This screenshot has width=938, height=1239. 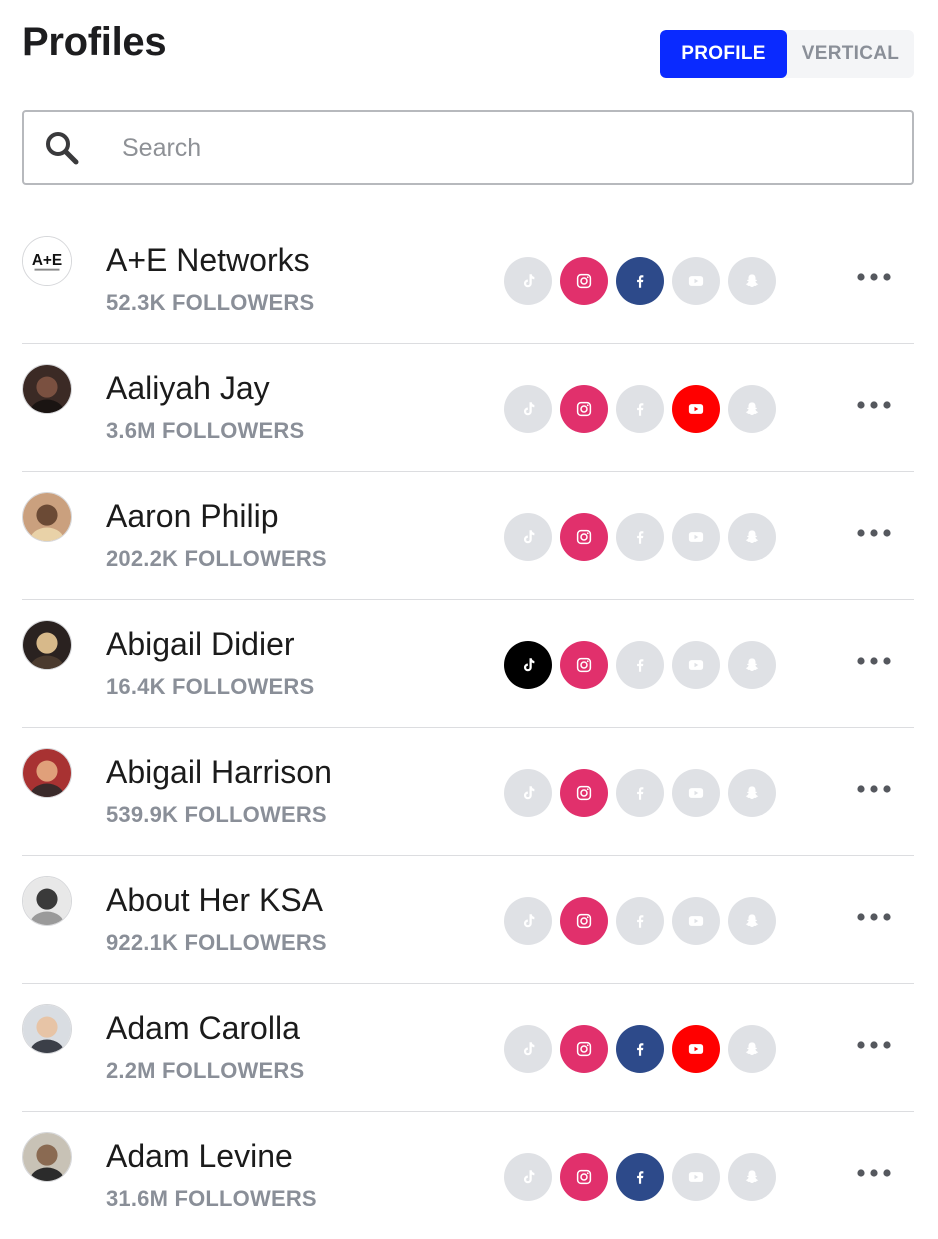 What do you see at coordinates (468, 49) in the screenshot?
I see `page-header: Profiles PROFILE VERTICAL` at bounding box center [468, 49].